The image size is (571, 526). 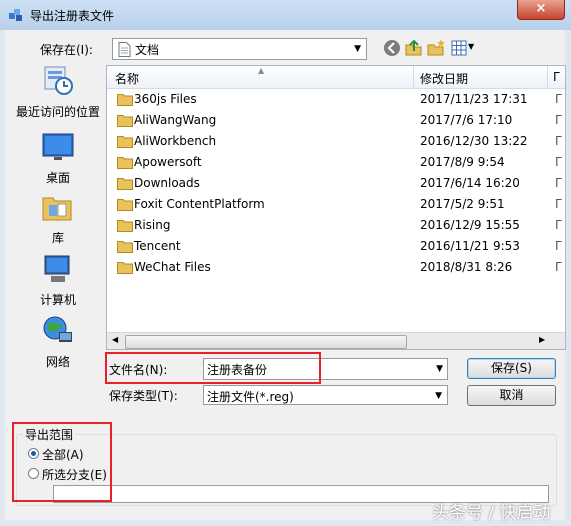 I want to click on table-row: WeChat Files 2018/8/31 8:26 Г, so click(x=336, y=267).